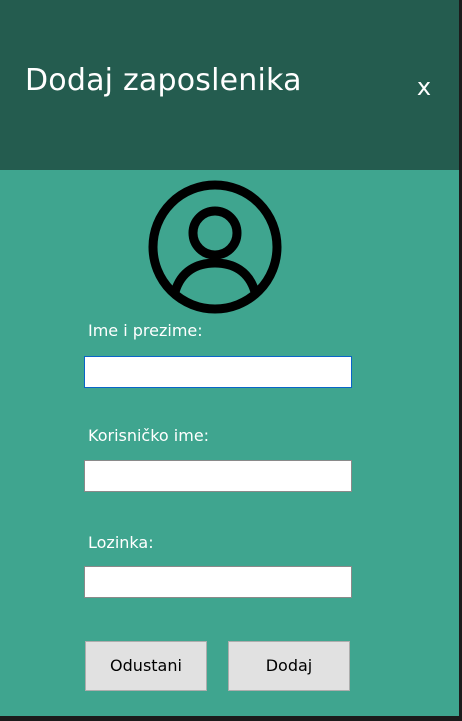 This screenshot has width=462, height=721. I want to click on close-button: x, so click(424, 87).